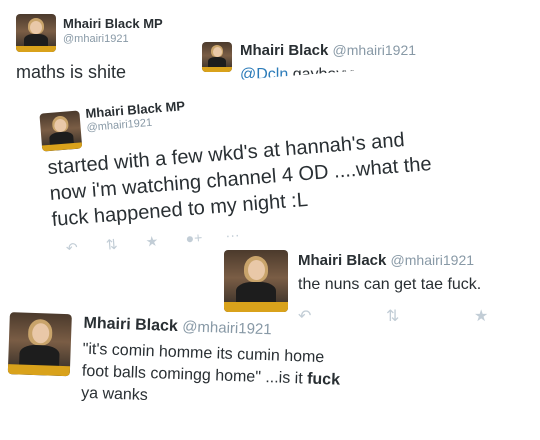  I want to click on more-icon: ···, so click(245, 234).